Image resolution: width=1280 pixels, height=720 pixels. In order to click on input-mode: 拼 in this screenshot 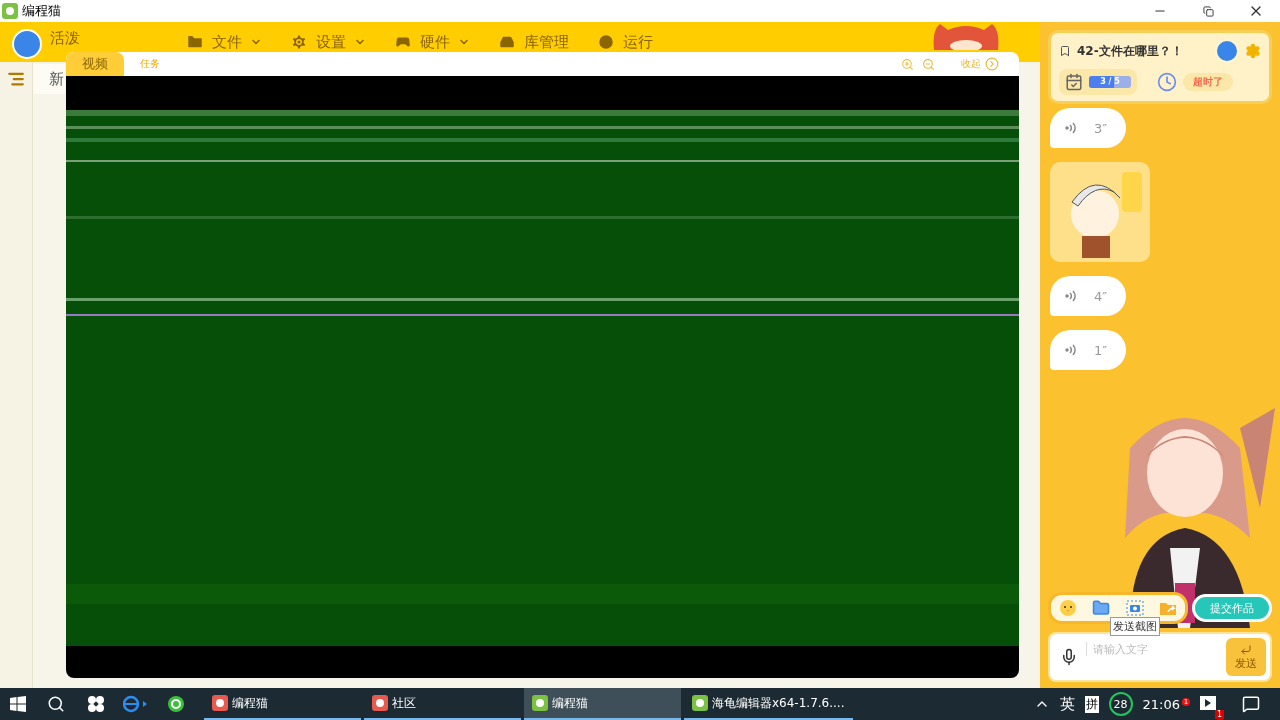, I will do `click(1091, 704)`.